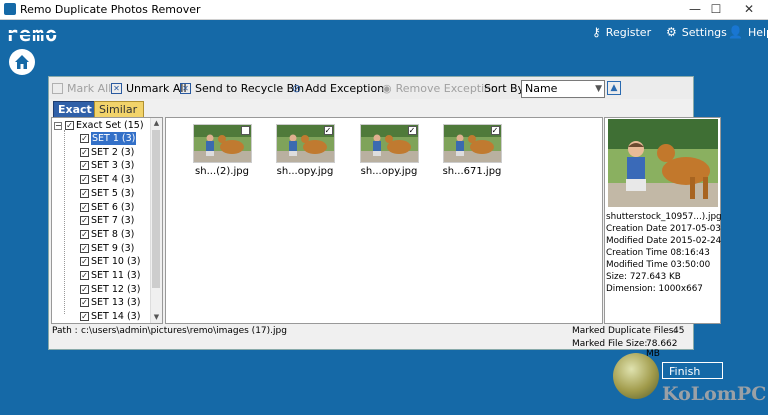  What do you see at coordinates (692, 370) in the screenshot?
I see `finish-button: Finish` at bounding box center [692, 370].